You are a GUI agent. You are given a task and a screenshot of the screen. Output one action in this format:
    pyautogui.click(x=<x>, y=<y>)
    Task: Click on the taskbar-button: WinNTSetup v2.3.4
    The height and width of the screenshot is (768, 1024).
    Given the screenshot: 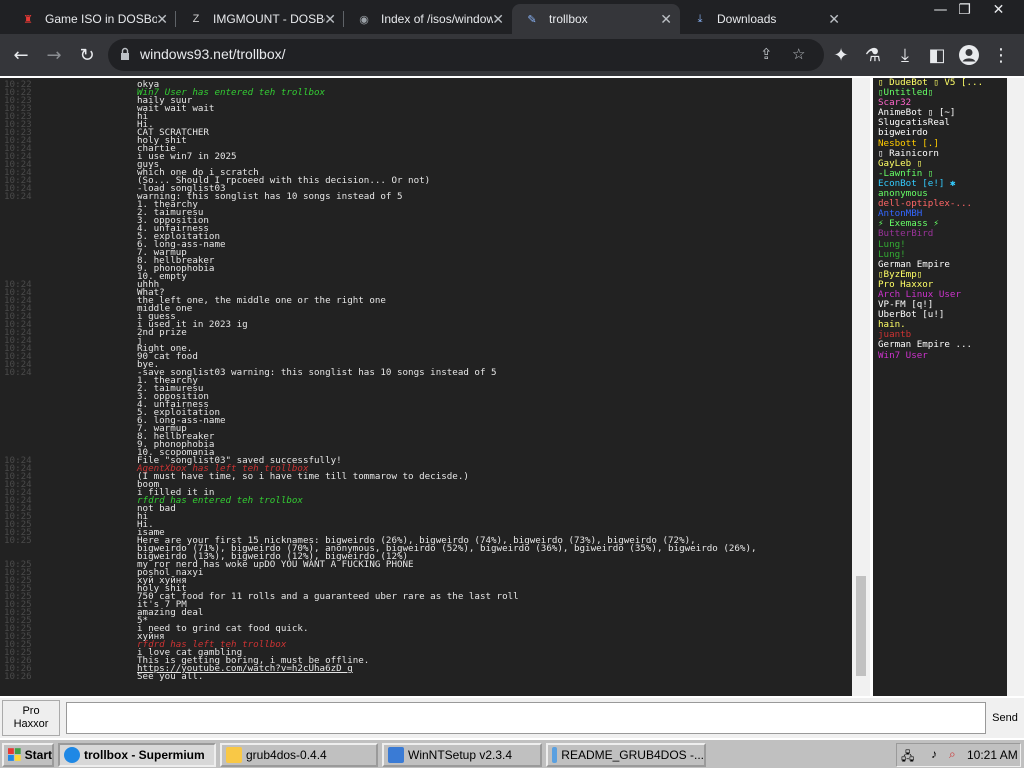 What is the action you would take?
    pyautogui.click(x=462, y=755)
    